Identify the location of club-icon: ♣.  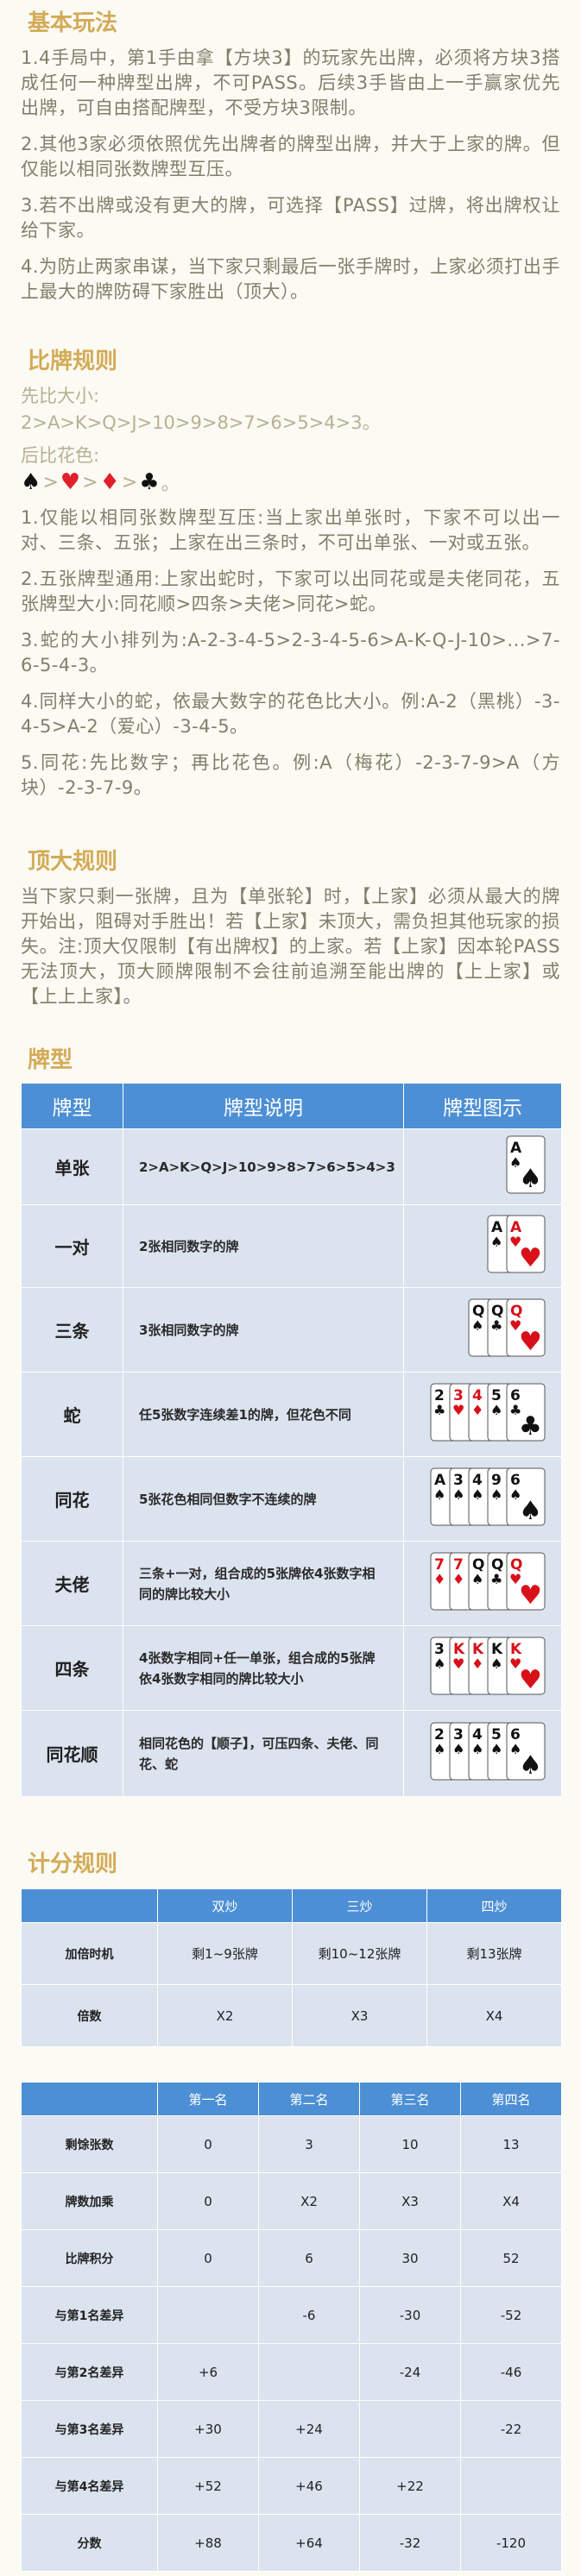
(150, 482).